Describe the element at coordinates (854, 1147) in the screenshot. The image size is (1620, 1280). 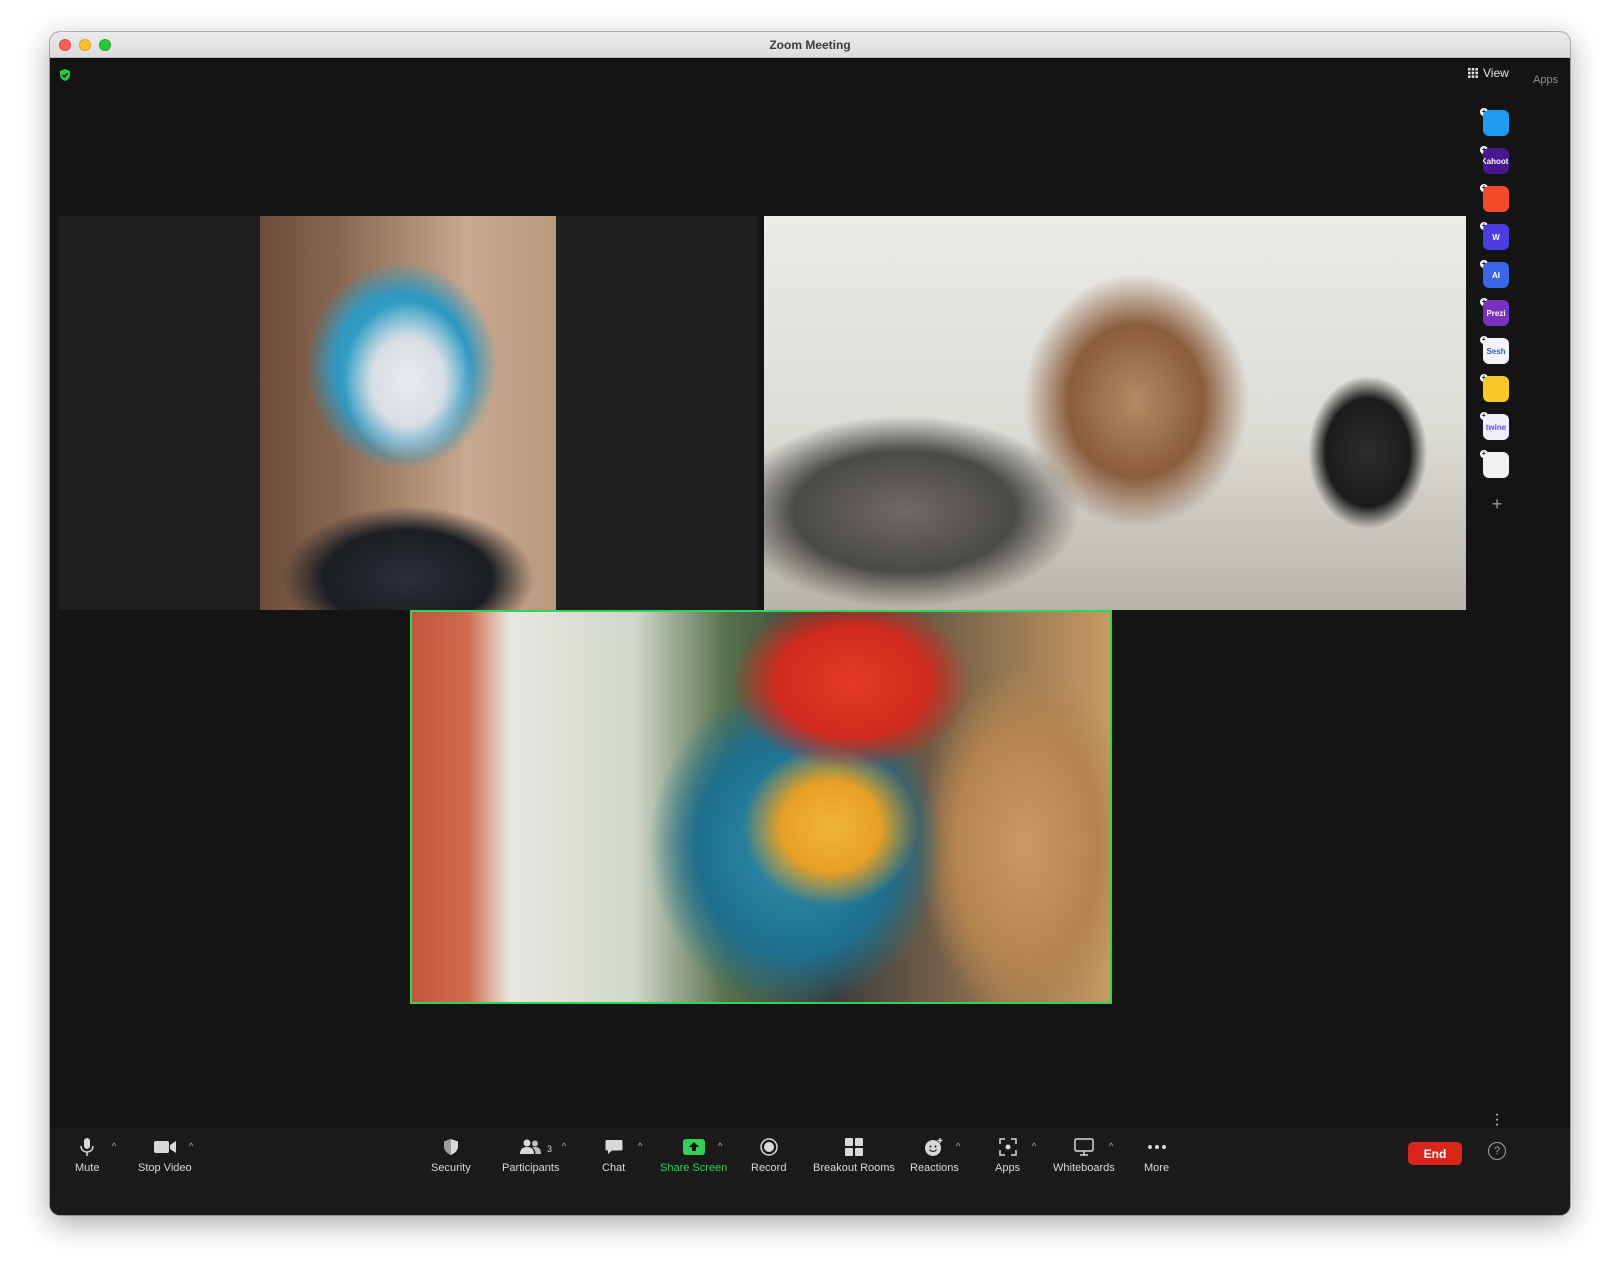
I see `breakout-rooms-icon` at that location.